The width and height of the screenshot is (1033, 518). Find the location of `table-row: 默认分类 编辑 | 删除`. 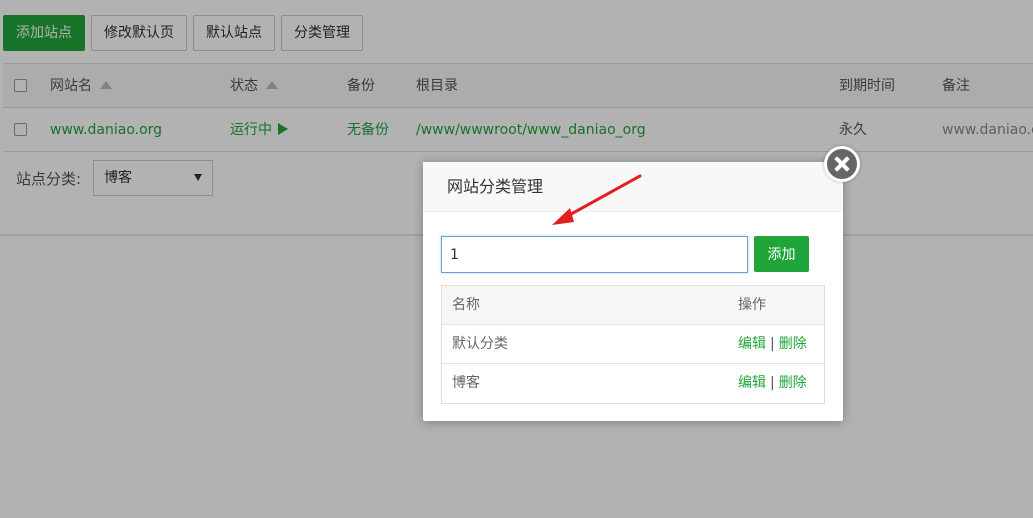

table-row: 默认分类 编辑 | 删除 is located at coordinates (633, 344).